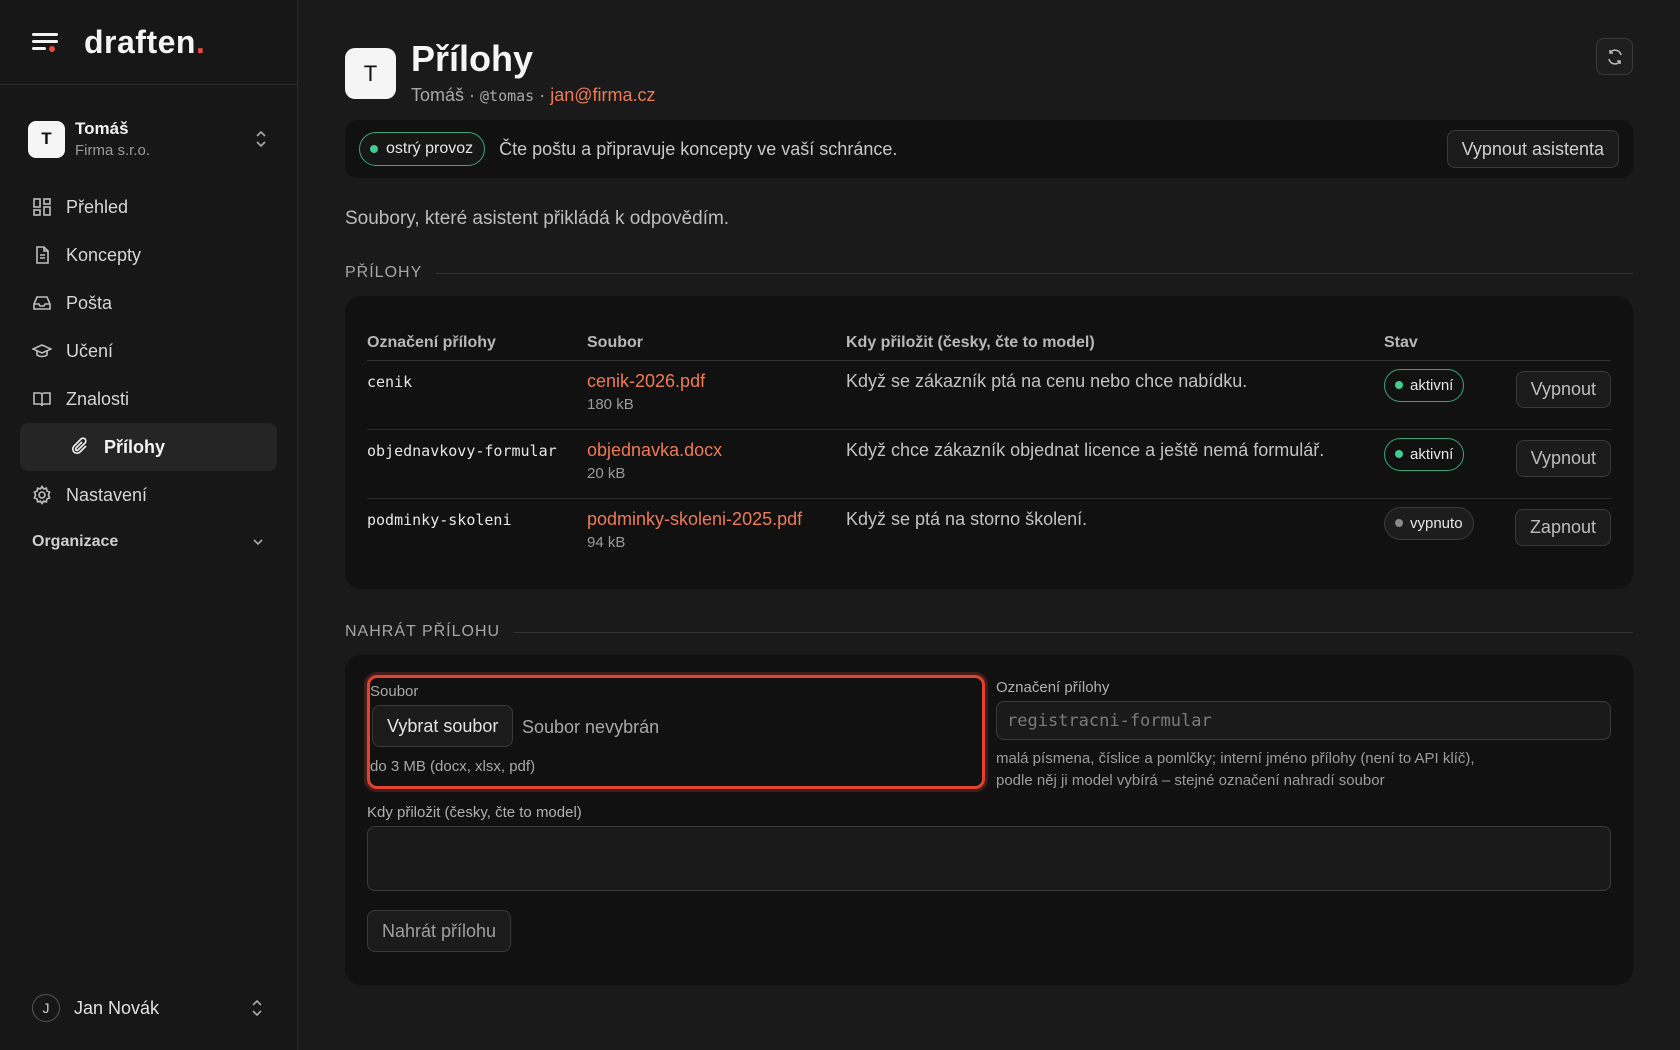 This screenshot has height=1050, width=1680. What do you see at coordinates (148, 255) in the screenshot?
I see `sidebar-item-koncepty: Koncepty` at bounding box center [148, 255].